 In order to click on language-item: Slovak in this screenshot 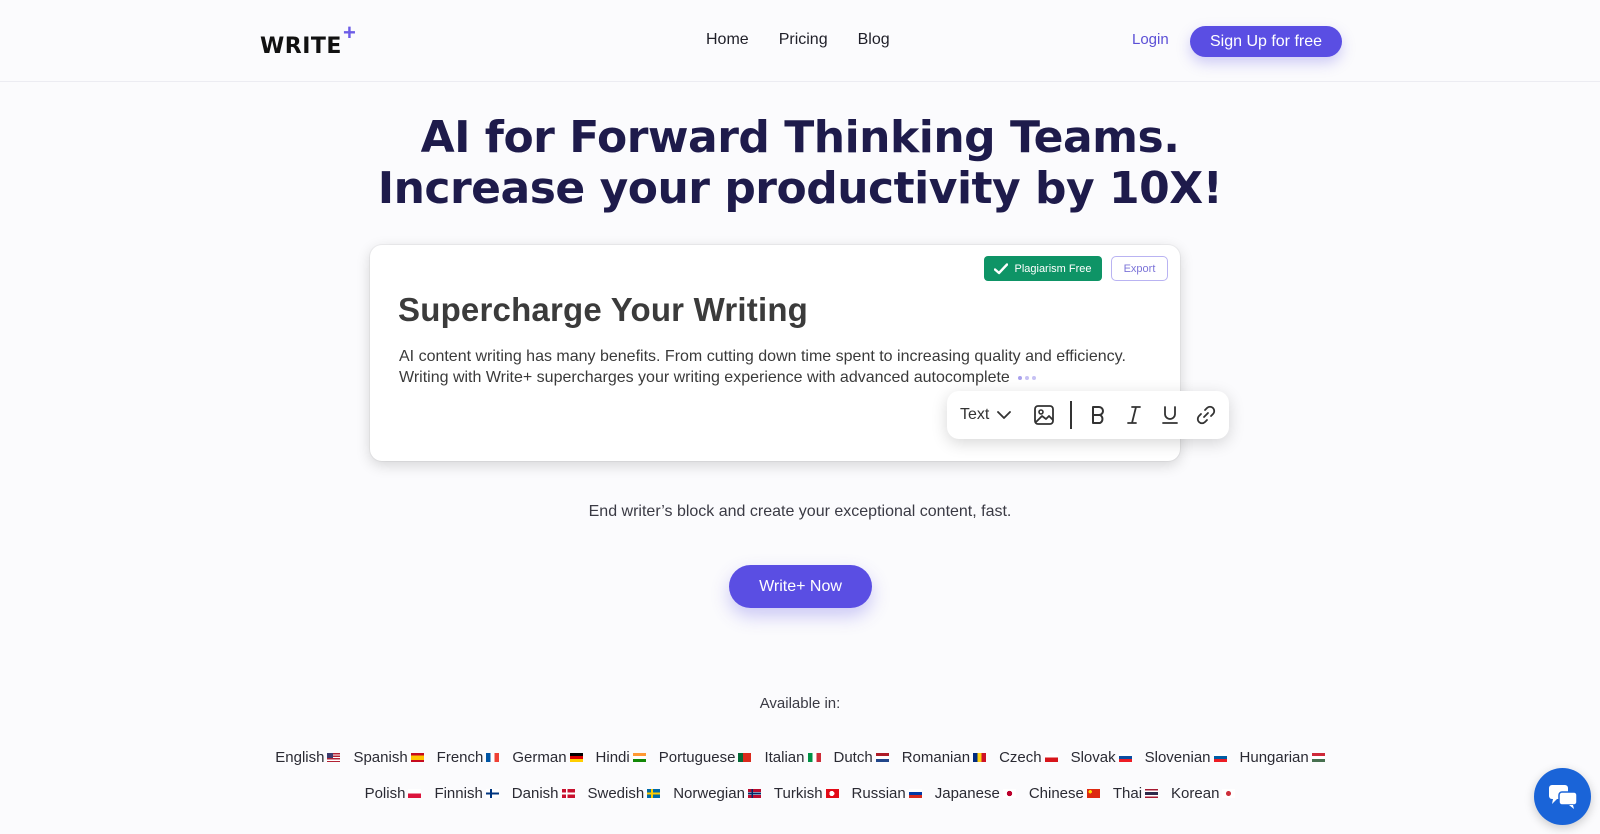, I will do `click(1101, 757)`.